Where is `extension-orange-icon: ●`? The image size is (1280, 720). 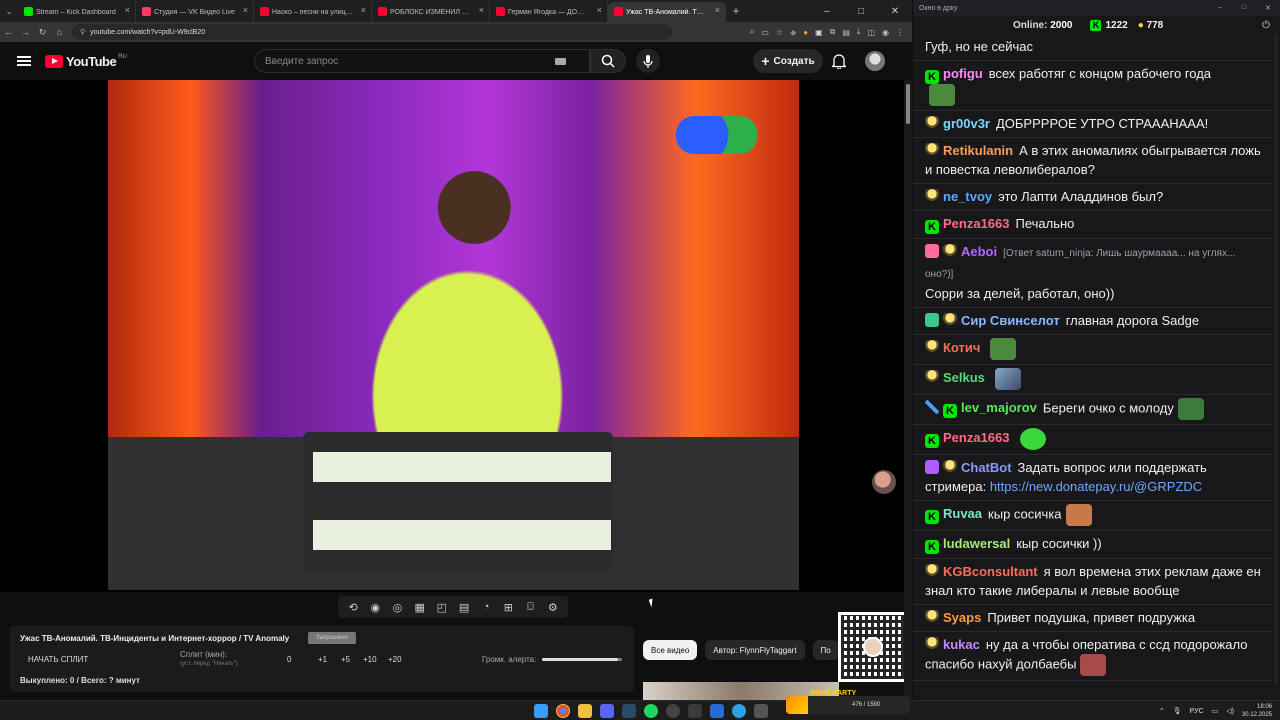 extension-orange-icon: ● is located at coordinates (805, 32).